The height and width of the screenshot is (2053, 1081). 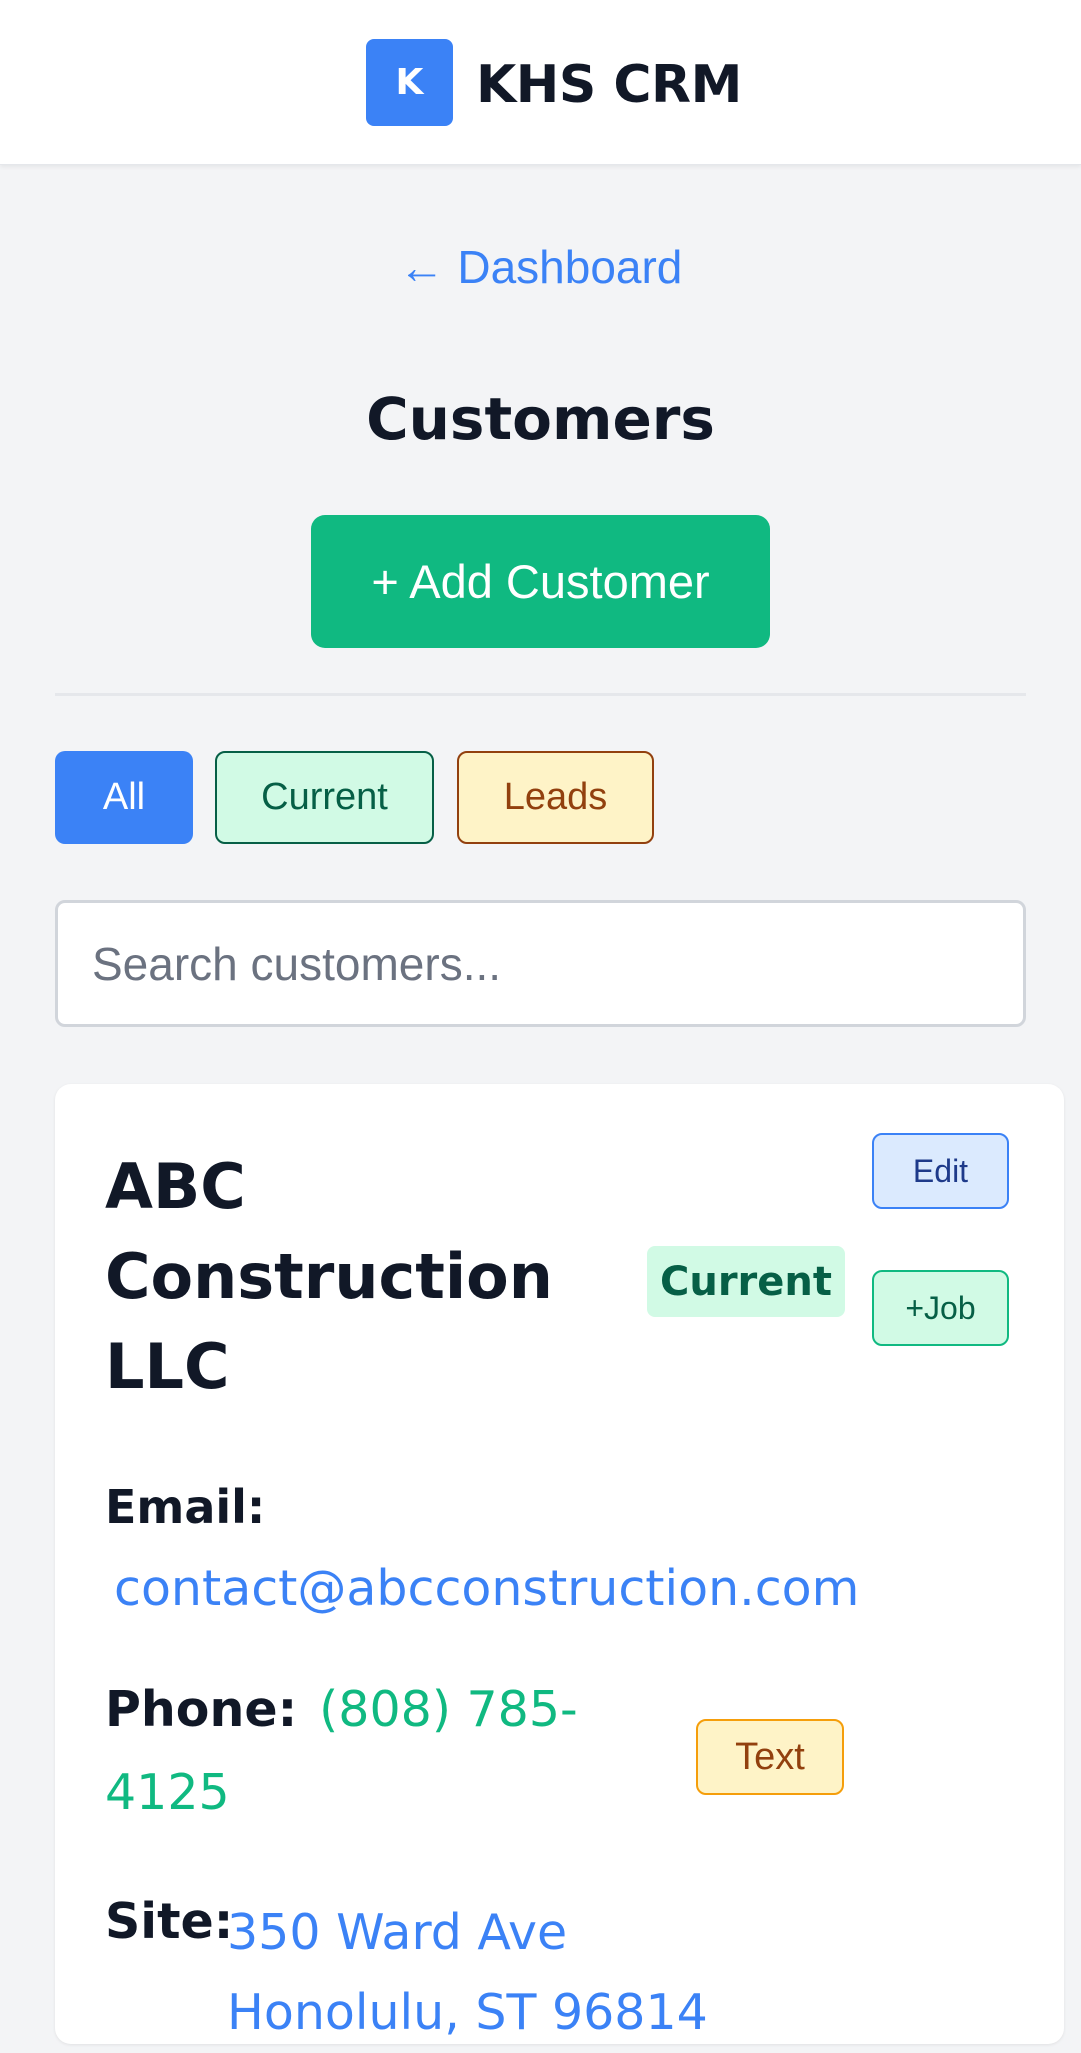 What do you see at coordinates (507, 1973) in the screenshot?
I see `site-address-link: 350 Ward Ave Honolulu, ST 96814` at bounding box center [507, 1973].